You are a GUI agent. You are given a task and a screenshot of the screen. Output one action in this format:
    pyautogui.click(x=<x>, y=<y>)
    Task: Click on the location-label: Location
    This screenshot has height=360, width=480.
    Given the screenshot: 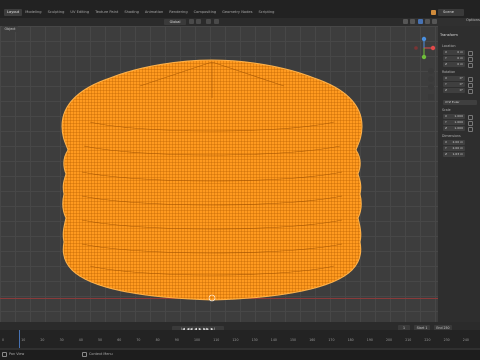 What is the action you would take?
    pyautogui.click(x=449, y=46)
    